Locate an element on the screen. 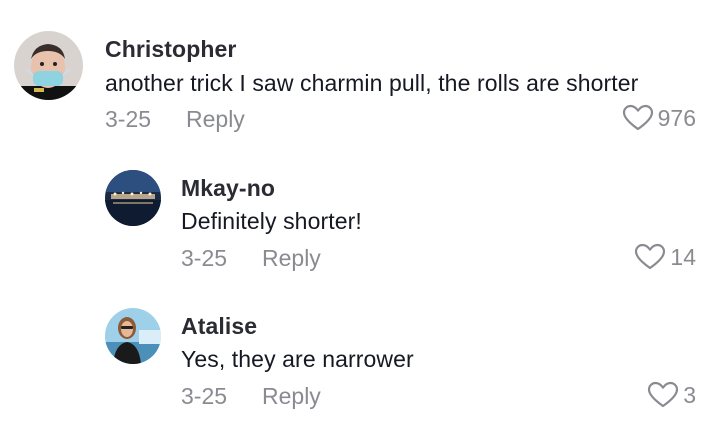 The width and height of the screenshot is (708, 436). comment-text: Definitely shorter! is located at coordinates (271, 221).